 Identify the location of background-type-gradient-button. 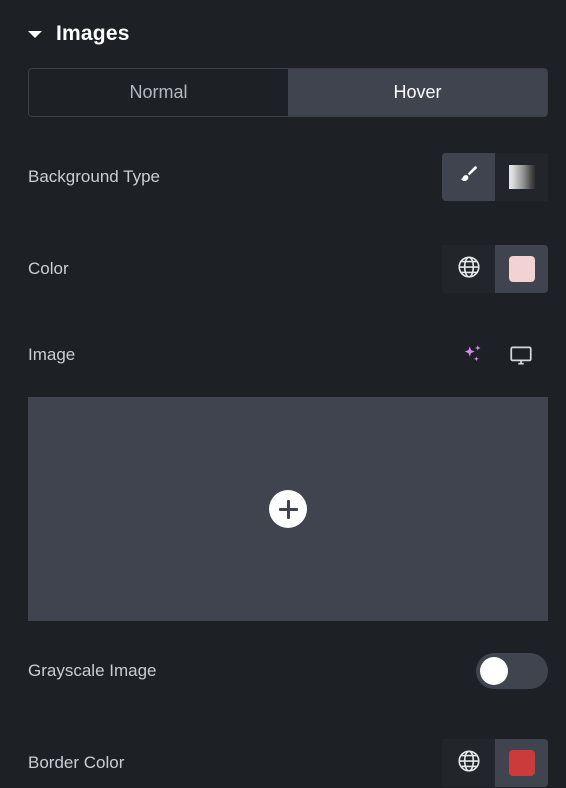
(521, 177).